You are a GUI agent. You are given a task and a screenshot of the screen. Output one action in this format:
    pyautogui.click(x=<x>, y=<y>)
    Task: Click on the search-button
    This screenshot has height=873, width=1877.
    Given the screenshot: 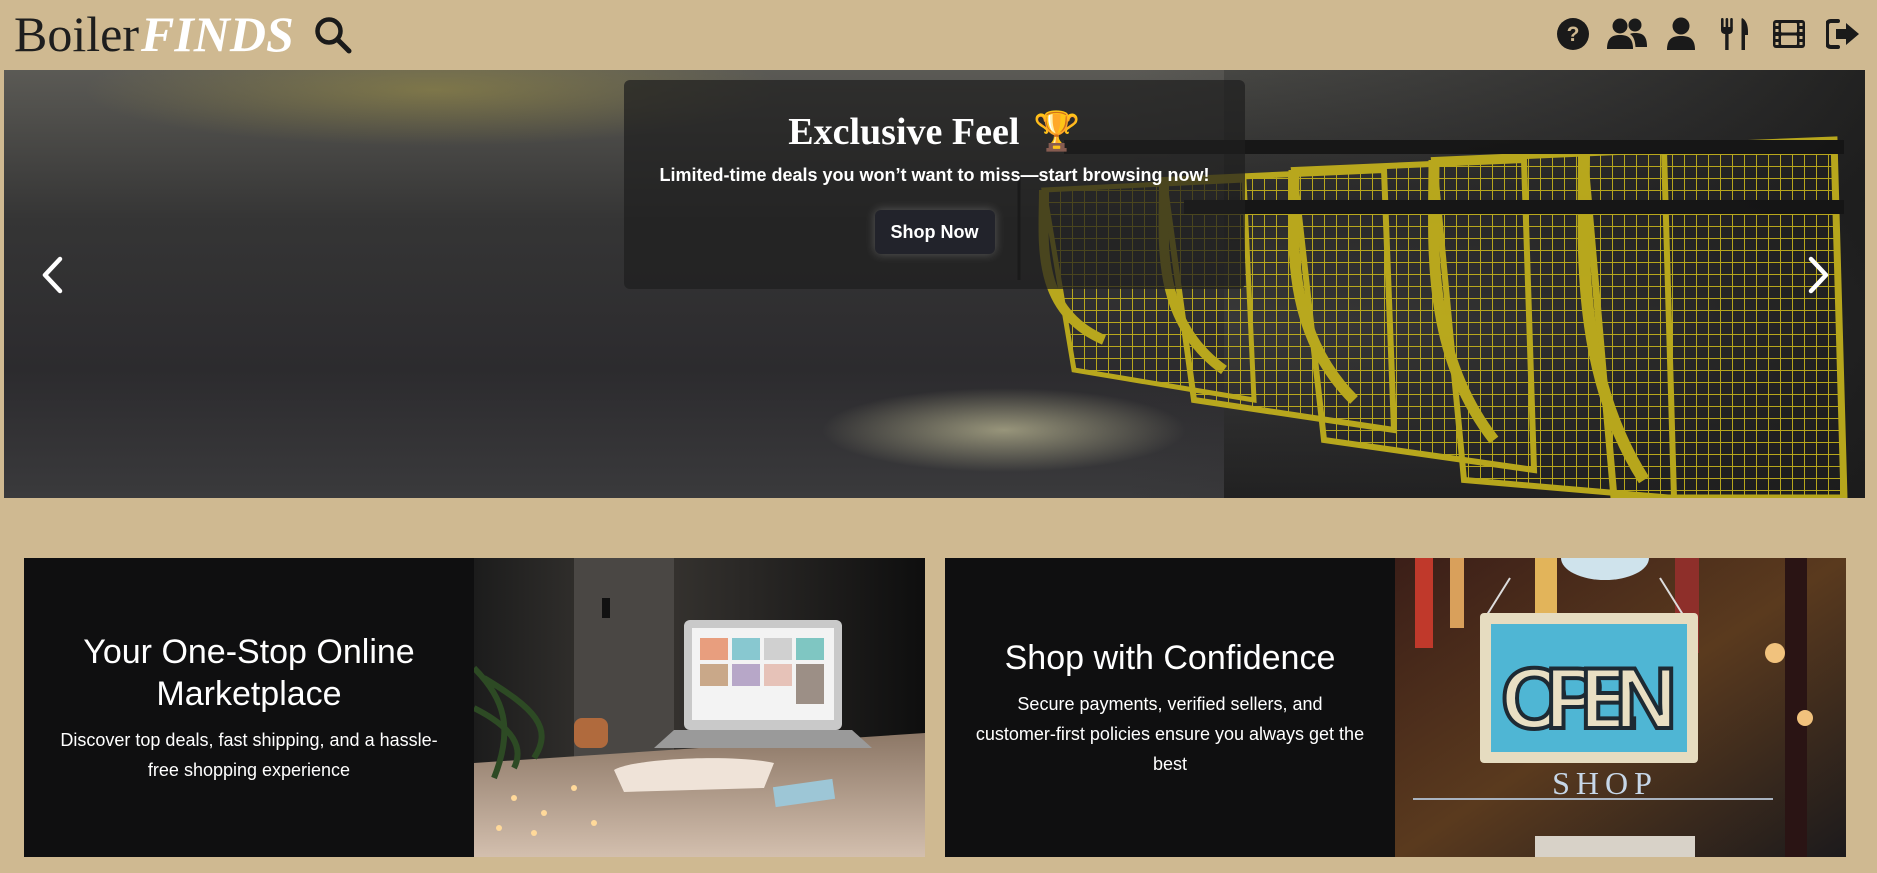 What is the action you would take?
    pyautogui.click(x=333, y=35)
    